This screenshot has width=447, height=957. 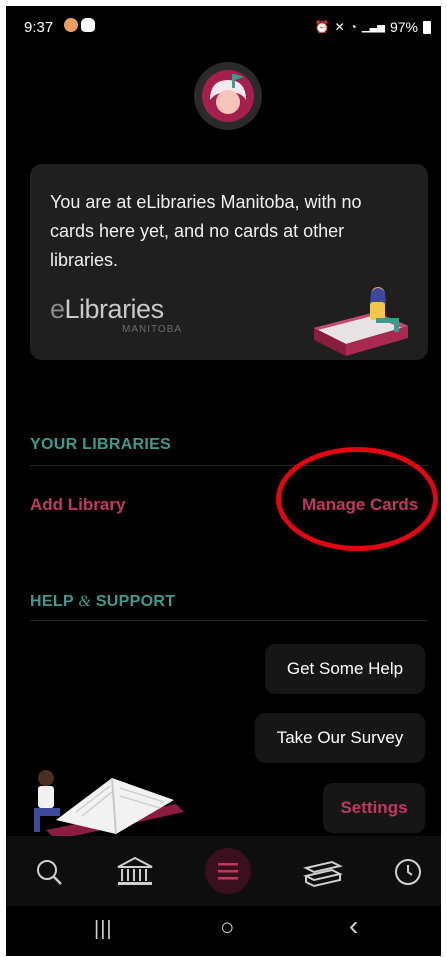 I want to click on menu-icon, so click(x=228, y=871).